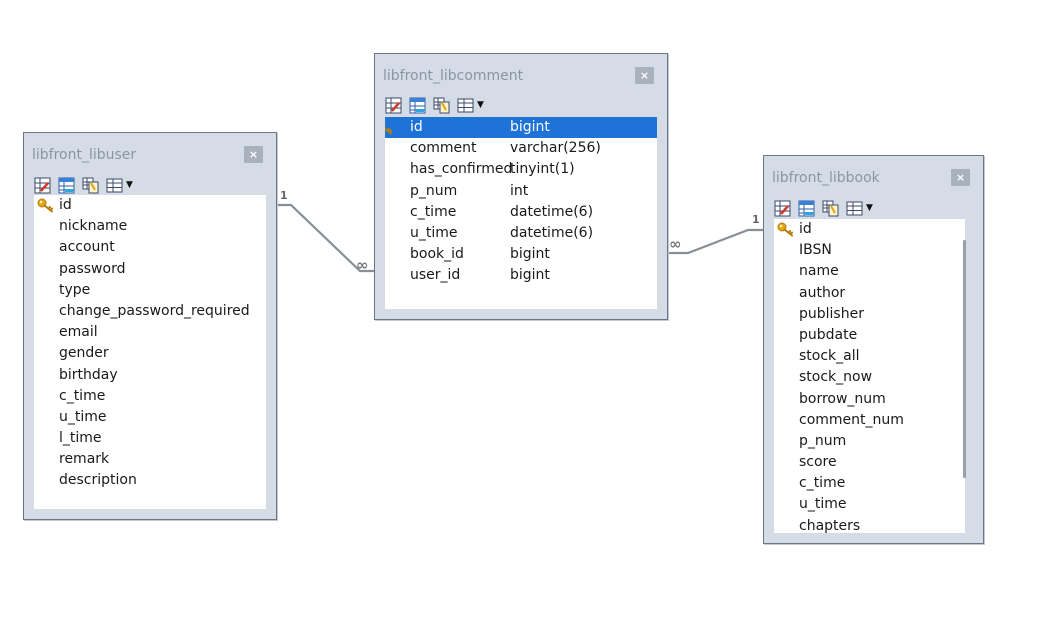 This screenshot has width=1059, height=622. Describe the element at coordinates (823, 440) in the screenshot. I see `field-name: p_num` at that location.